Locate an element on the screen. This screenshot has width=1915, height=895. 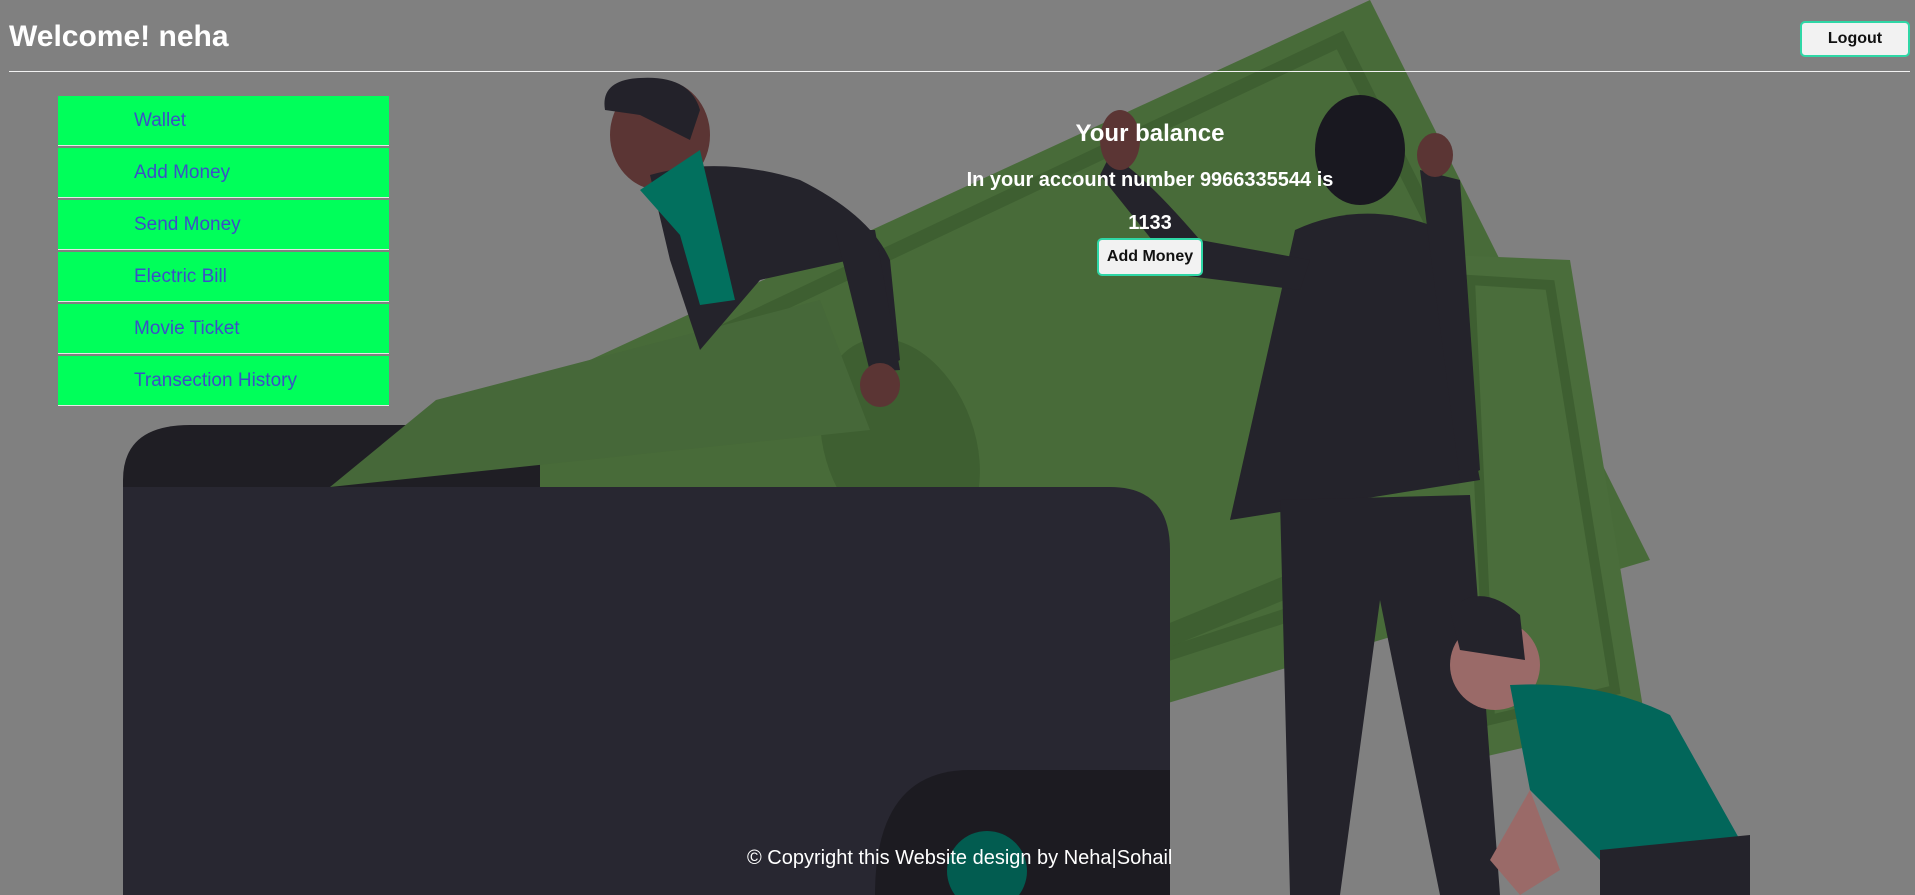
sidebar-item-label: Transection History is located at coordinates (215, 380).